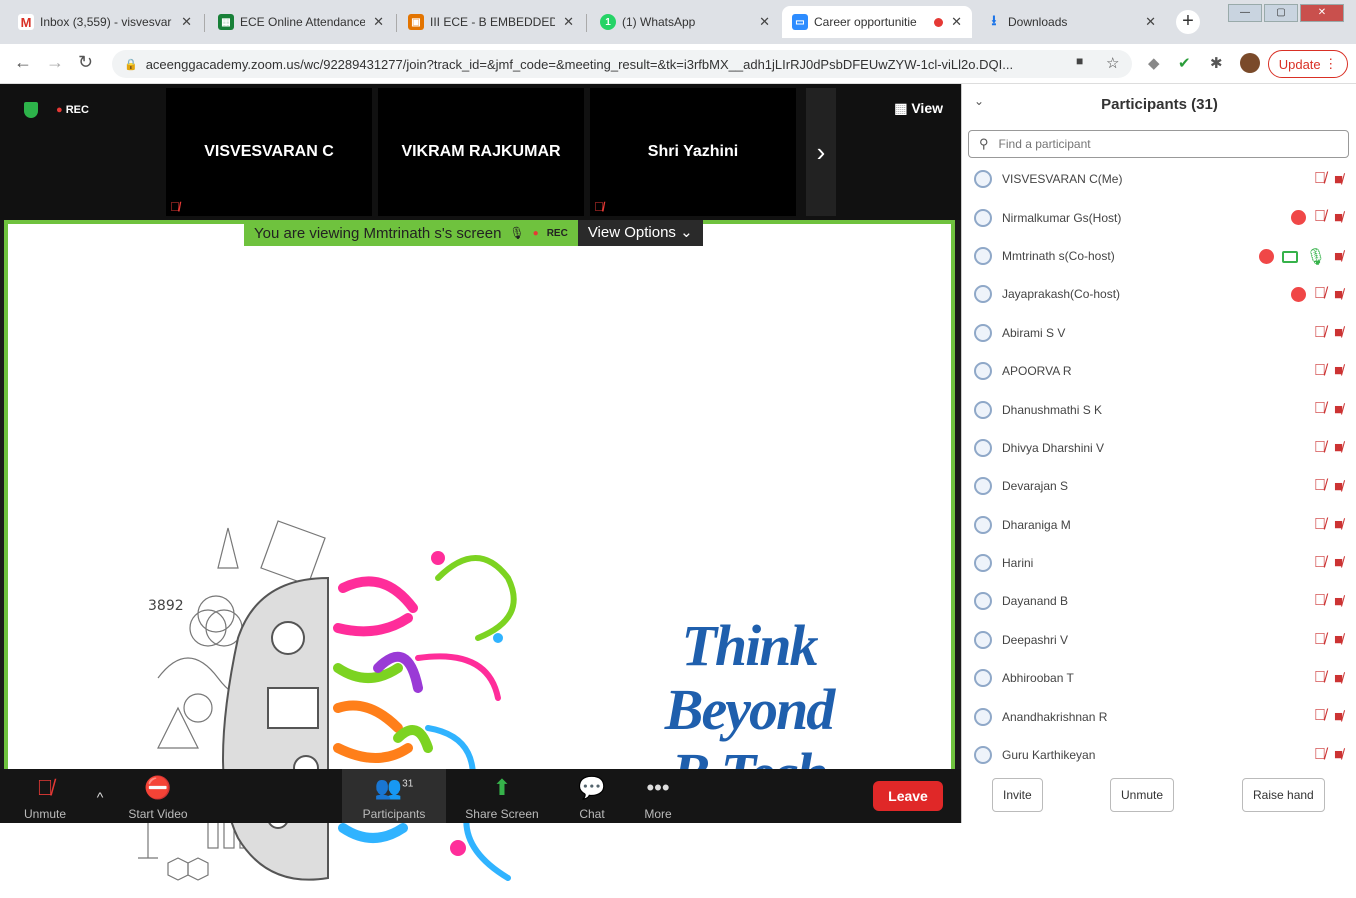  What do you see at coordinates (658, 787) in the screenshot?
I see `more-icon: •••` at bounding box center [658, 787].